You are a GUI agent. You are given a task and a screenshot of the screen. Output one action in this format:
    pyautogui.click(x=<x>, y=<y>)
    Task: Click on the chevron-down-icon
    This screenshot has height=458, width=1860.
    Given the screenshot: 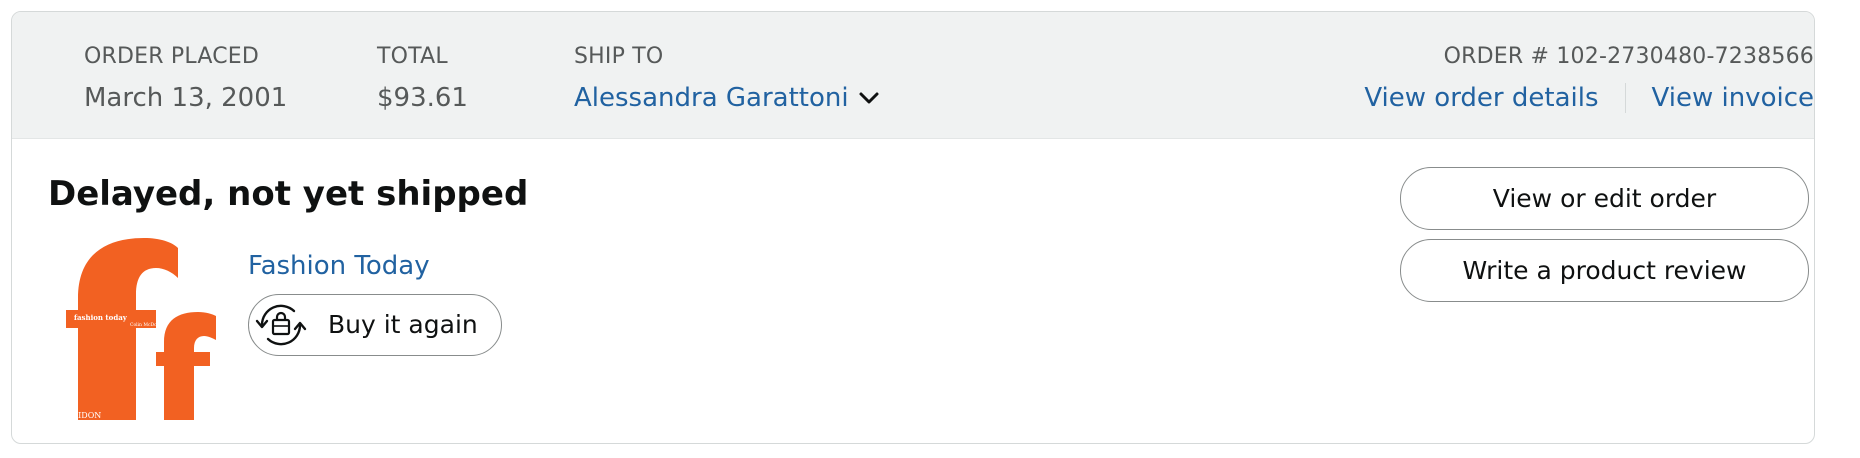 What is the action you would take?
    pyautogui.click(x=869, y=98)
    